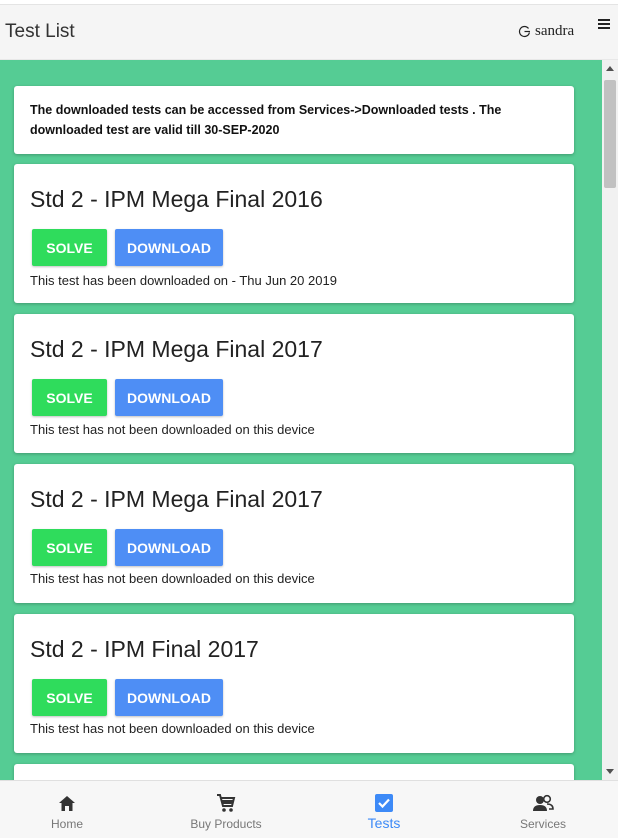 The image size is (618, 838). What do you see at coordinates (309, 32) in the screenshot?
I see `app-header: Test List sandra` at bounding box center [309, 32].